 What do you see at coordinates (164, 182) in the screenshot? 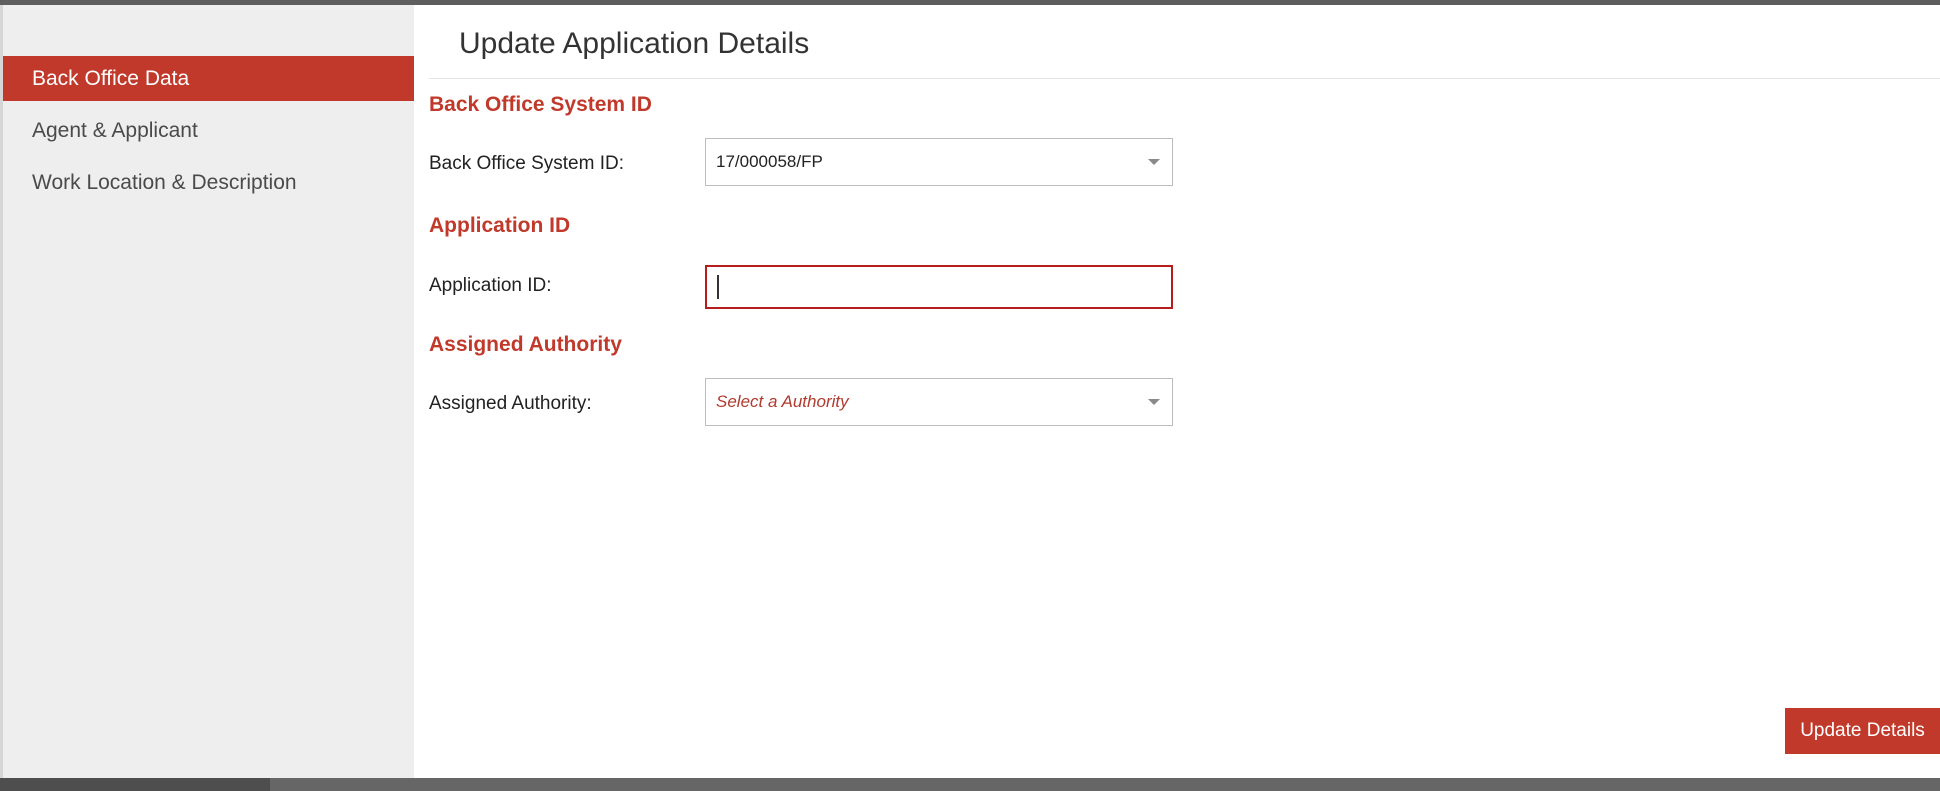
I see `sidebar-item-label: Work Location & Description` at bounding box center [164, 182].